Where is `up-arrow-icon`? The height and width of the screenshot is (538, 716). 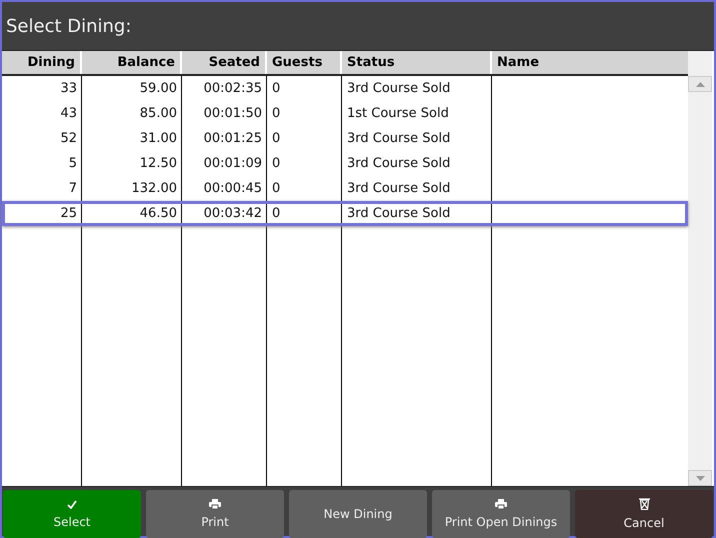 up-arrow-icon is located at coordinates (700, 84).